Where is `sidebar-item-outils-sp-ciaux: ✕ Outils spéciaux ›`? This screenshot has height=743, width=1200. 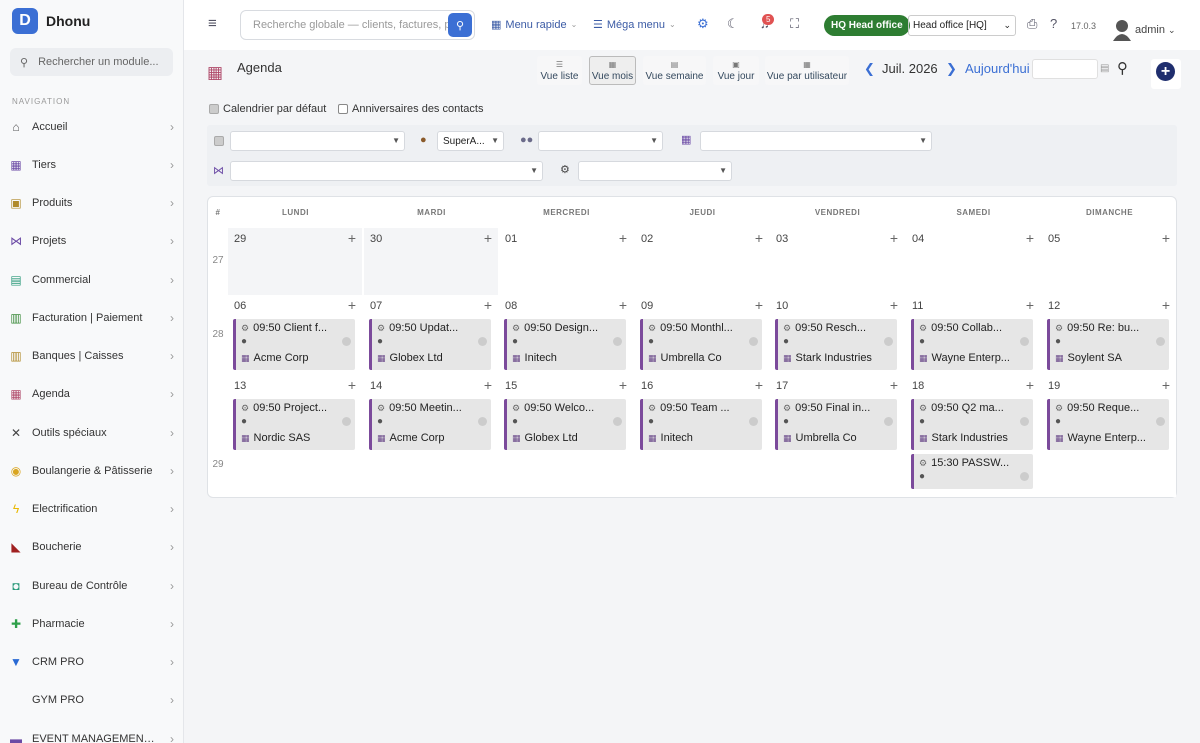 sidebar-item-outils-sp-ciaux: ✕ Outils spéciaux › is located at coordinates (91, 433).